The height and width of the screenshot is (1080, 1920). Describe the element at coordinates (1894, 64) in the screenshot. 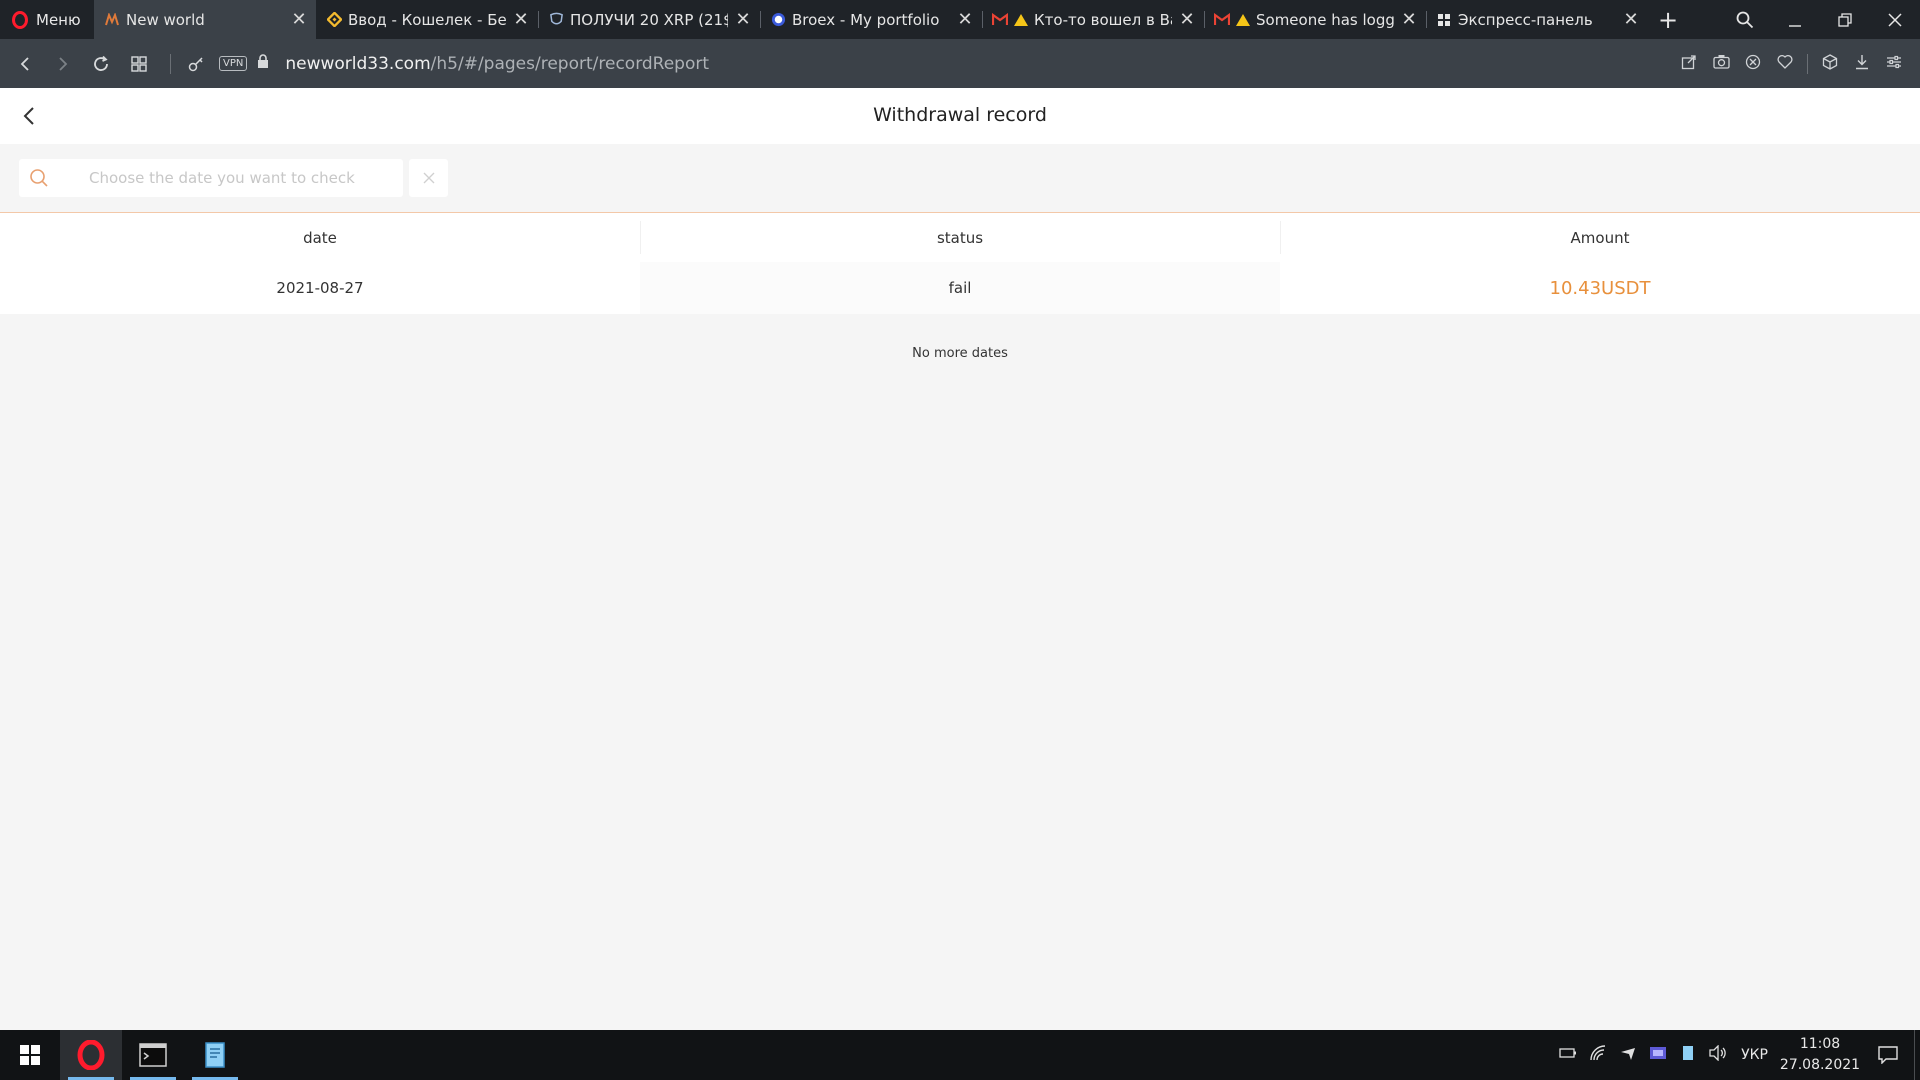

I see `easy-setup-icon` at that location.